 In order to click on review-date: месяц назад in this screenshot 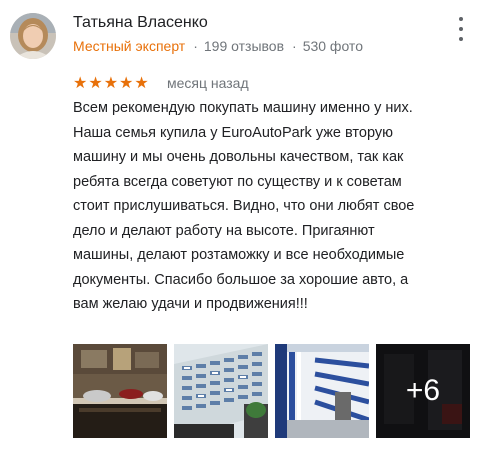, I will do `click(208, 83)`.